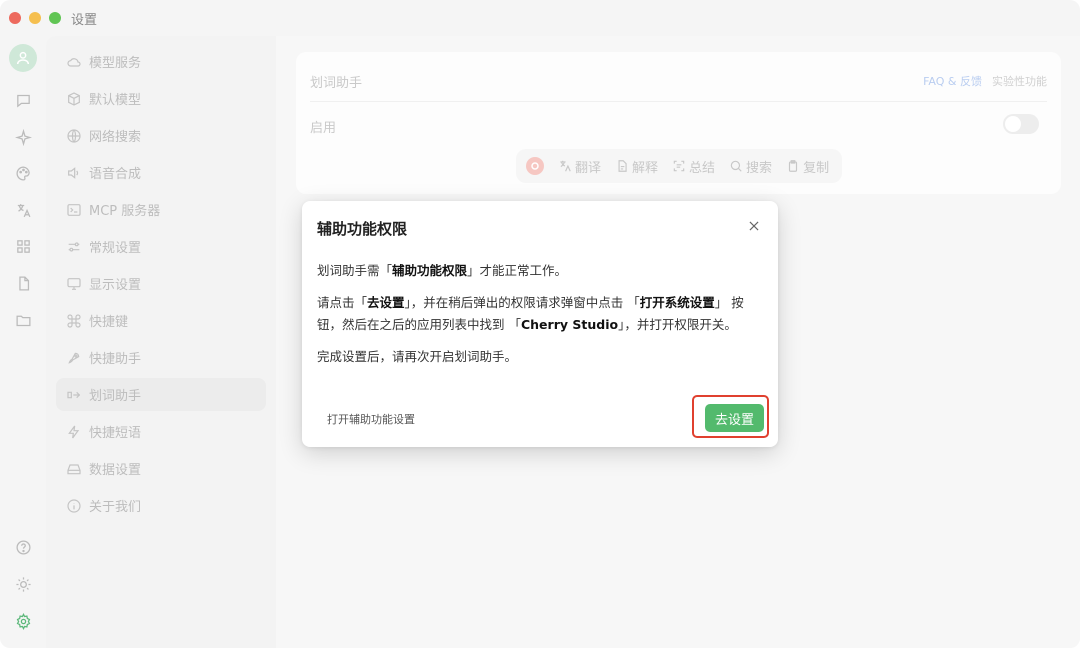 The height and width of the screenshot is (648, 1080). What do you see at coordinates (125, 211) in the screenshot?
I see `nav-item-label: MCP 服务器` at bounding box center [125, 211].